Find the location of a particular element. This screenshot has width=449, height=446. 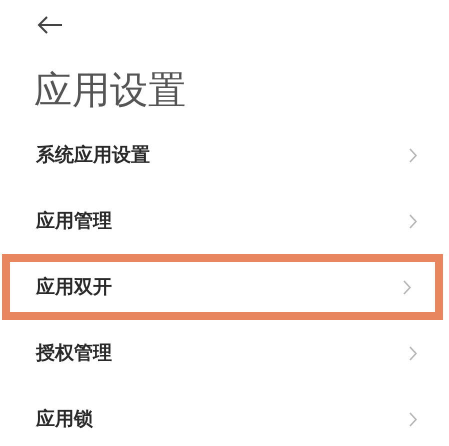

menu-item: 应用管理 is located at coordinates (224, 221).